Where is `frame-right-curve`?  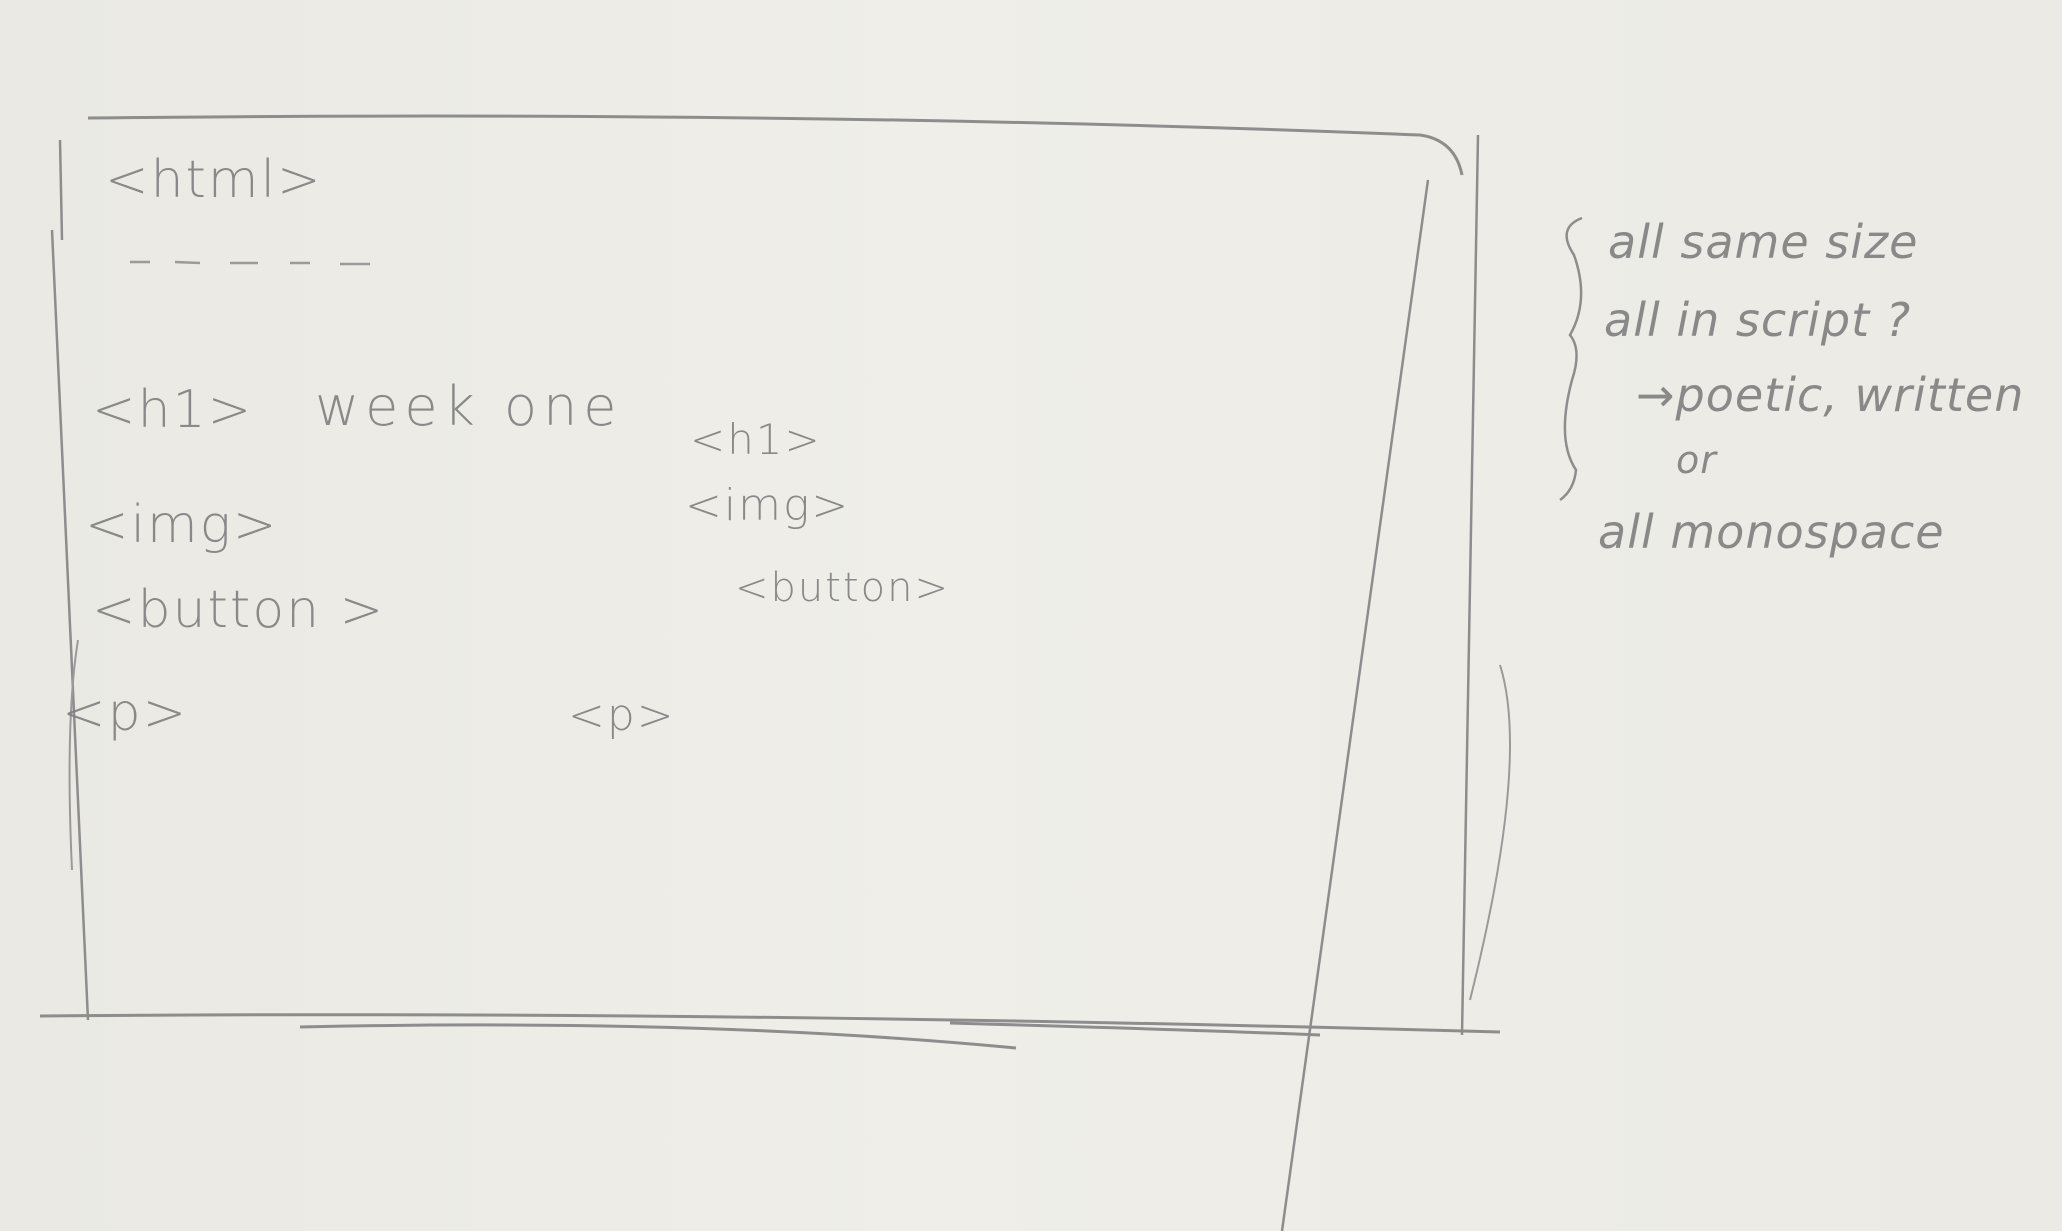
frame-right-curve is located at coordinates (1490, 832).